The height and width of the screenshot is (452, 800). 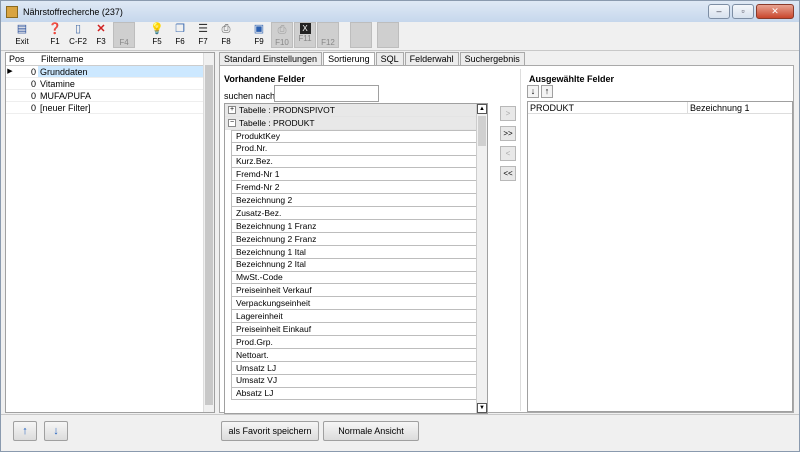 I want to click on f4-button: F4, so click(x=124, y=35).